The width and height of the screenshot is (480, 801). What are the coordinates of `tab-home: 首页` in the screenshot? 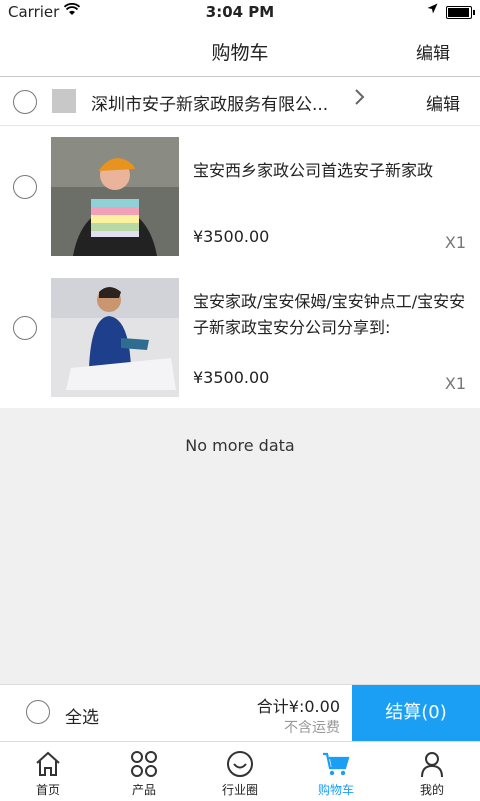 It's located at (48, 771).